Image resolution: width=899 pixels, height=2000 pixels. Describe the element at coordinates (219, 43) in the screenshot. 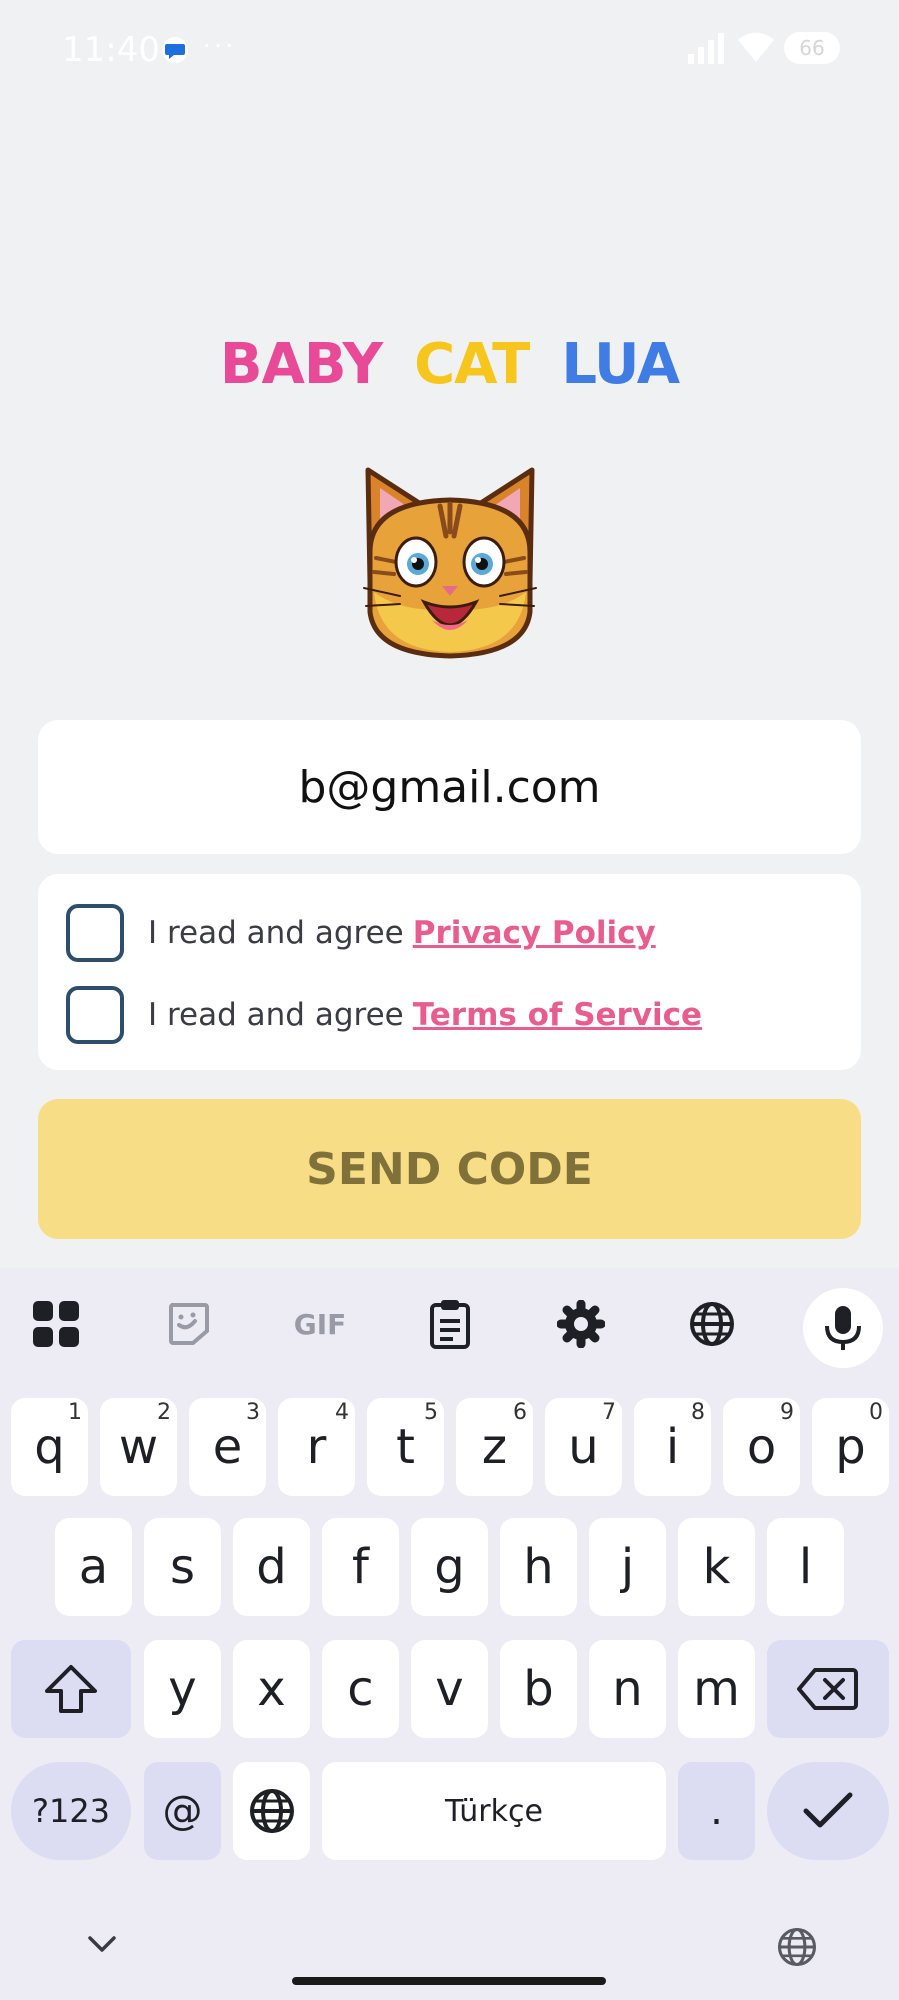

I see `more-dots-icon: ···` at that location.